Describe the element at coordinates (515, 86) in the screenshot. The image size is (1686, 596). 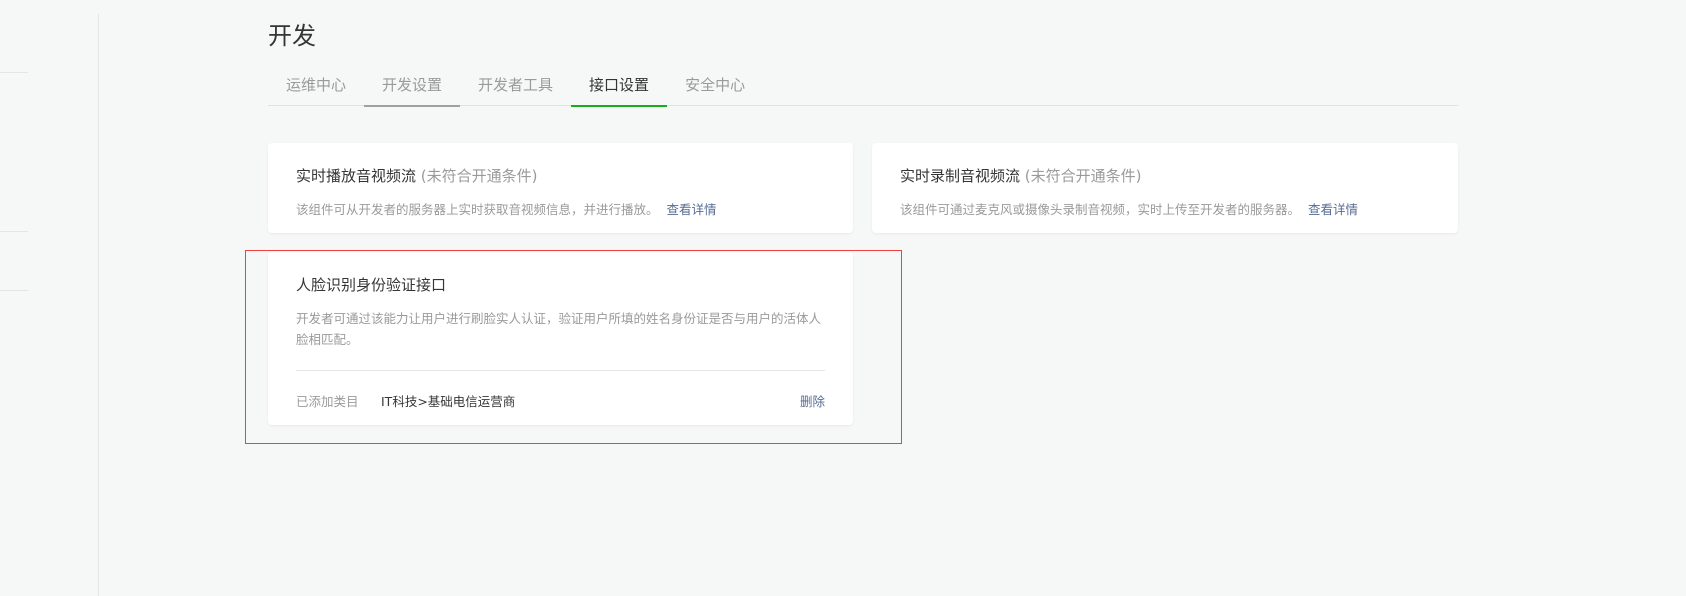
I see `tab-dev-tools: 开发者工具` at that location.